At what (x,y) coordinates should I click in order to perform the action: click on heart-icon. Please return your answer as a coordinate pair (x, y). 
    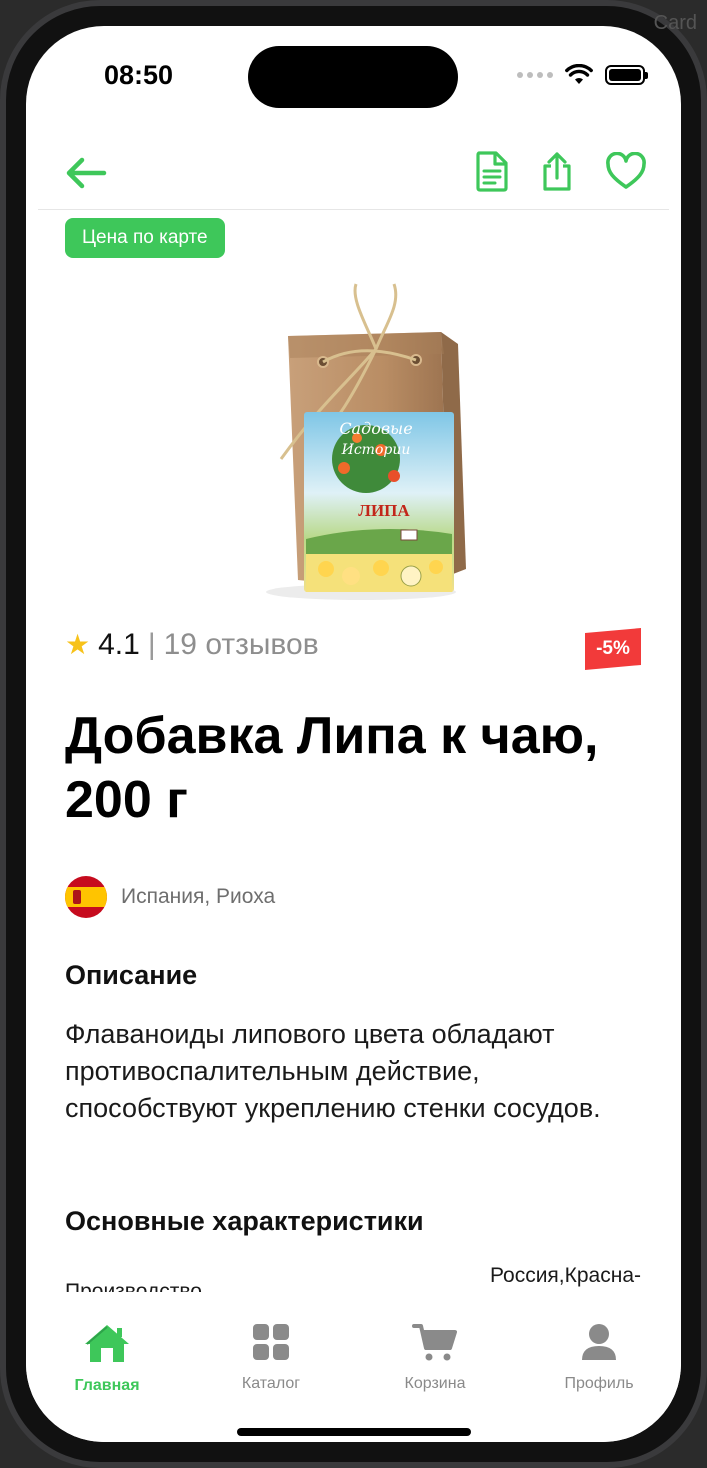
    Looking at the image, I should click on (626, 170).